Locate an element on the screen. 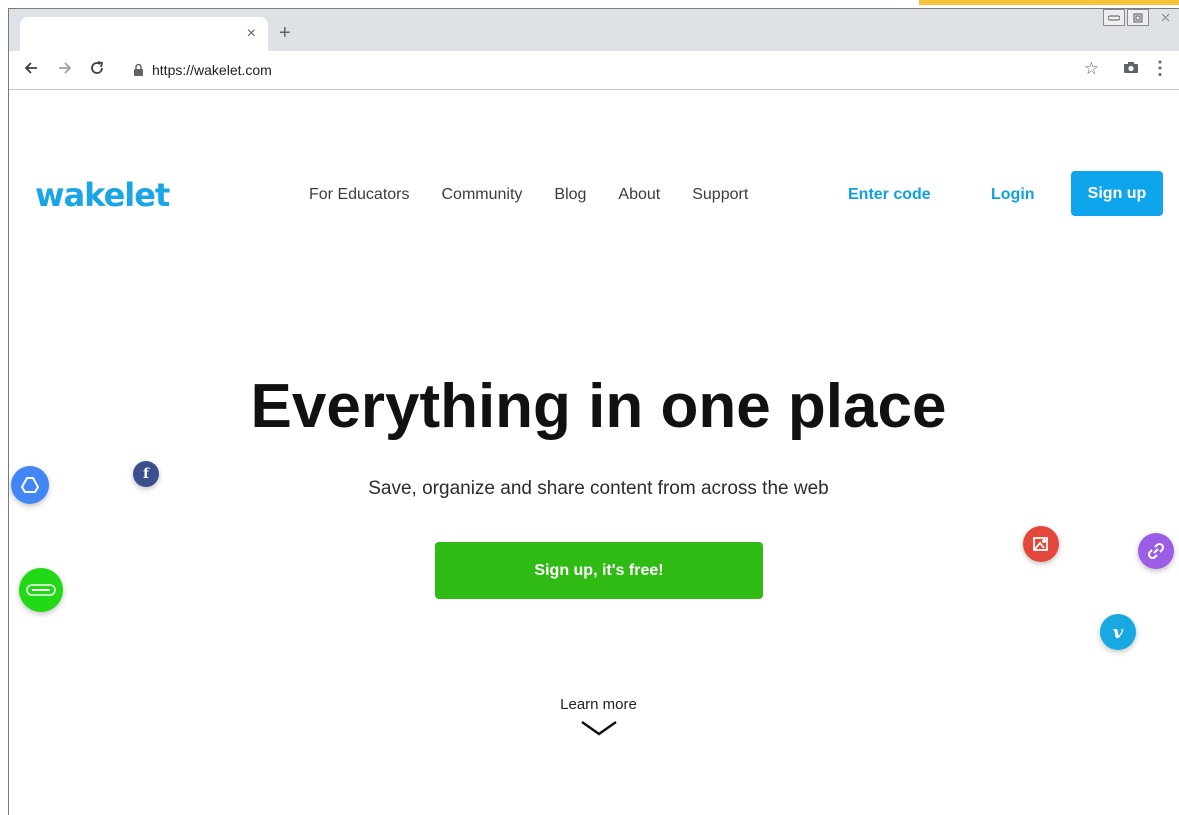 Image resolution: width=1179 pixels, height=815 pixels. google-drive-icon is located at coordinates (30, 485).